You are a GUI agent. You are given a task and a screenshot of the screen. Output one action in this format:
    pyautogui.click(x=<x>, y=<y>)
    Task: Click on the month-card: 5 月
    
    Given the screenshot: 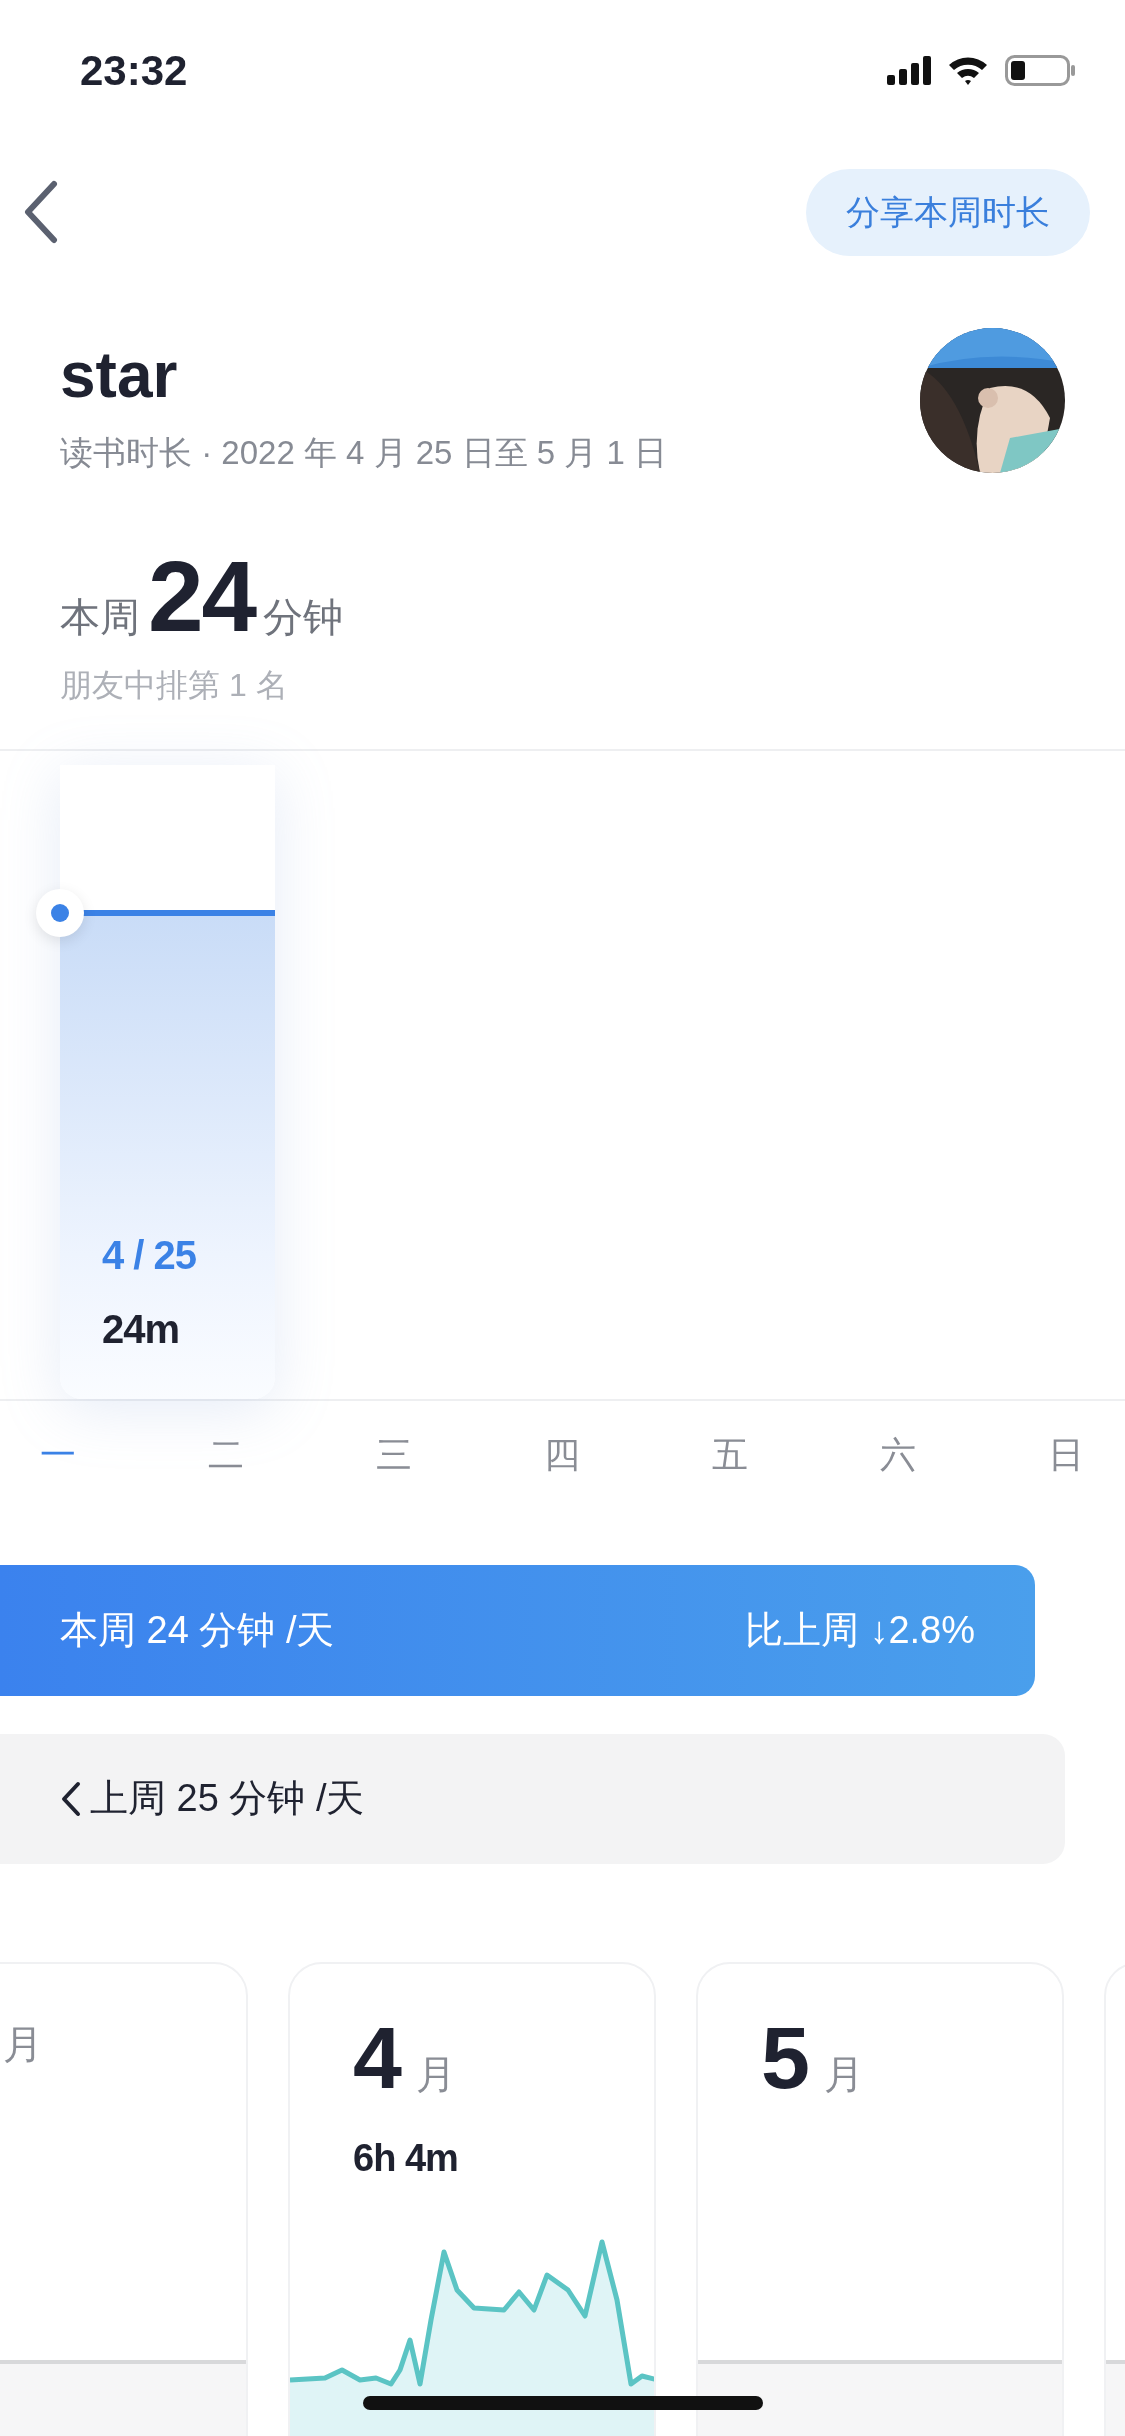 What is the action you would take?
    pyautogui.click(x=880, y=2198)
    